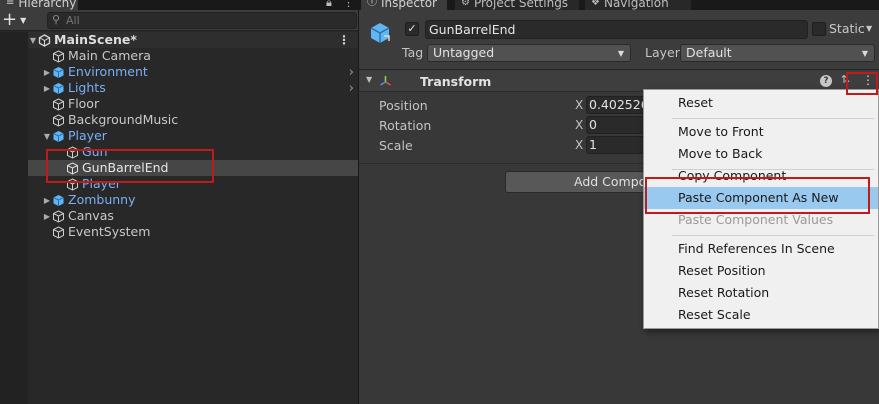 The image size is (879, 404). What do you see at coordinates (200, 216) in the screenshot?
I see `hierarchy-item: ▶ Canvas` at bounding box center [200, 216].